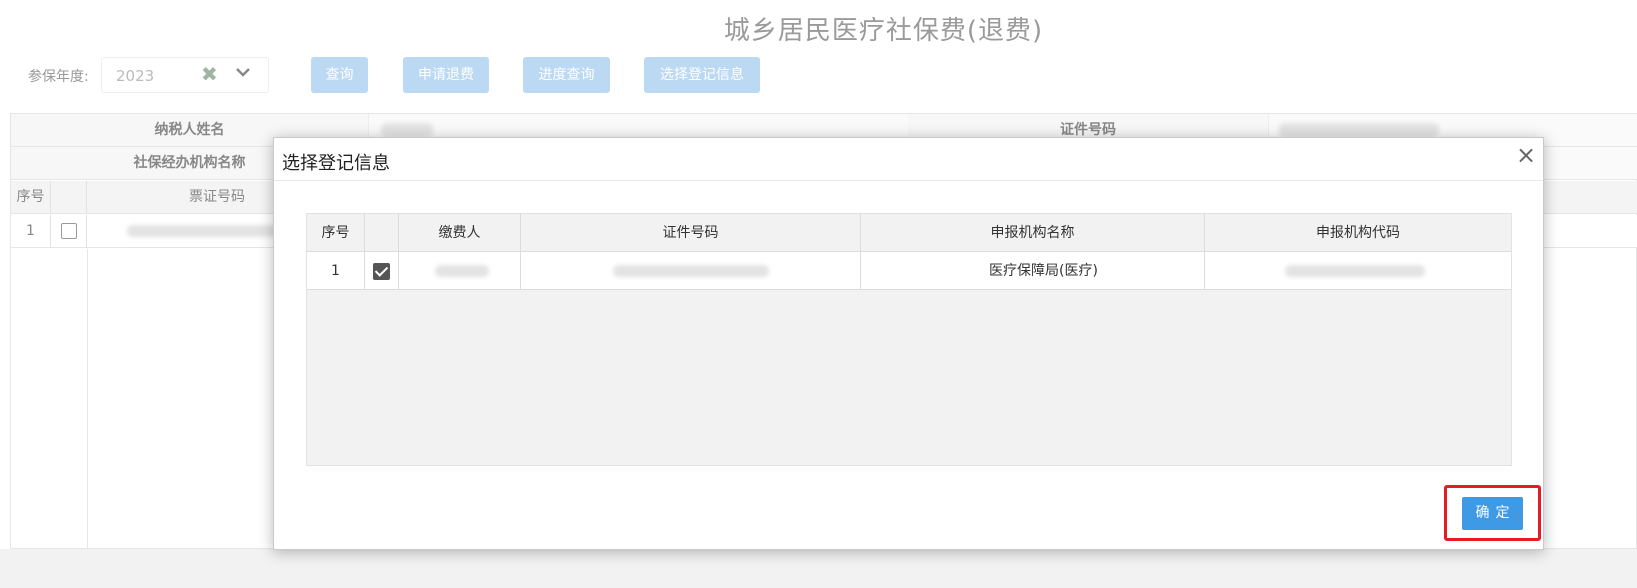 The height and width of the screenshot is (588, 1637). Describe the element at coordinates (339, 75) in the screenshot. I see `query-button: 查询` at that location.